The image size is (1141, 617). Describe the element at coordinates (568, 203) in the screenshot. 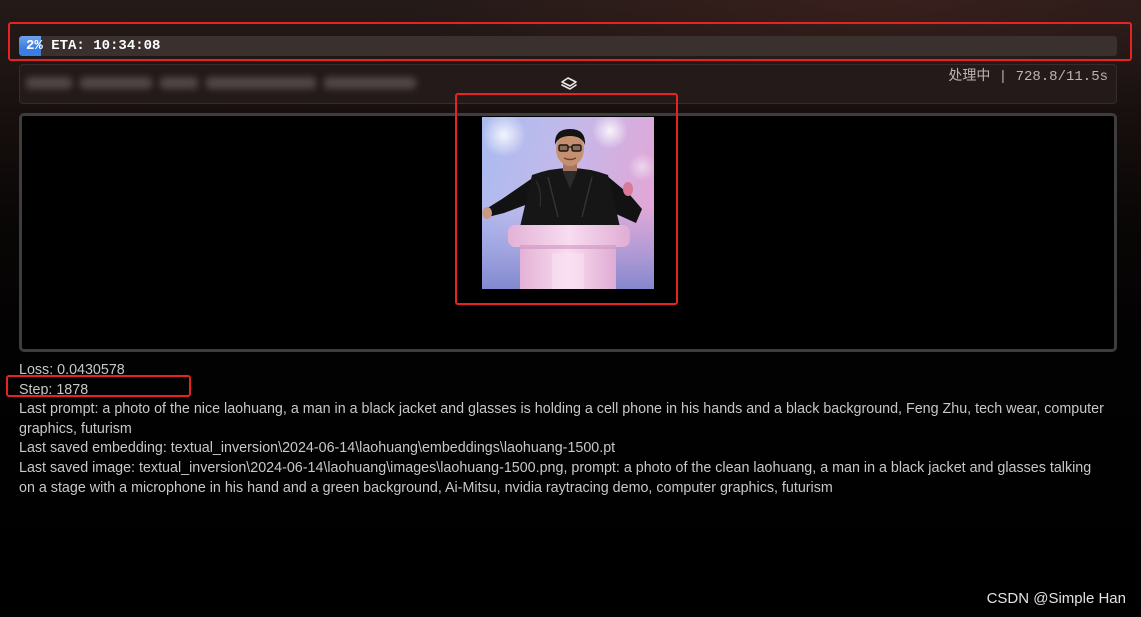

I see `preview-image` at that location.